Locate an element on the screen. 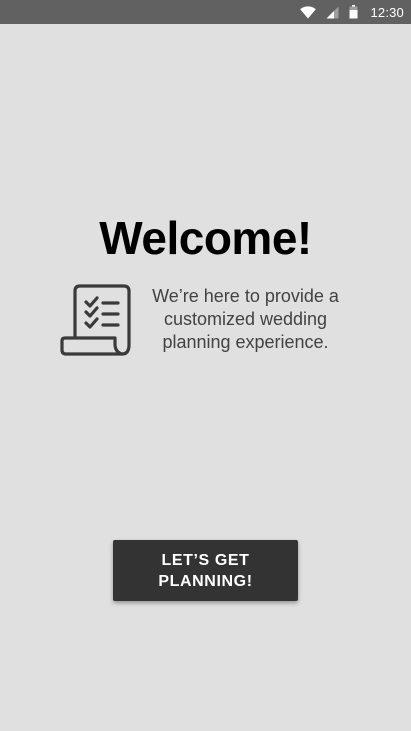  cta-label-line-1: LET’S GET is located at coordinates (205, 560).